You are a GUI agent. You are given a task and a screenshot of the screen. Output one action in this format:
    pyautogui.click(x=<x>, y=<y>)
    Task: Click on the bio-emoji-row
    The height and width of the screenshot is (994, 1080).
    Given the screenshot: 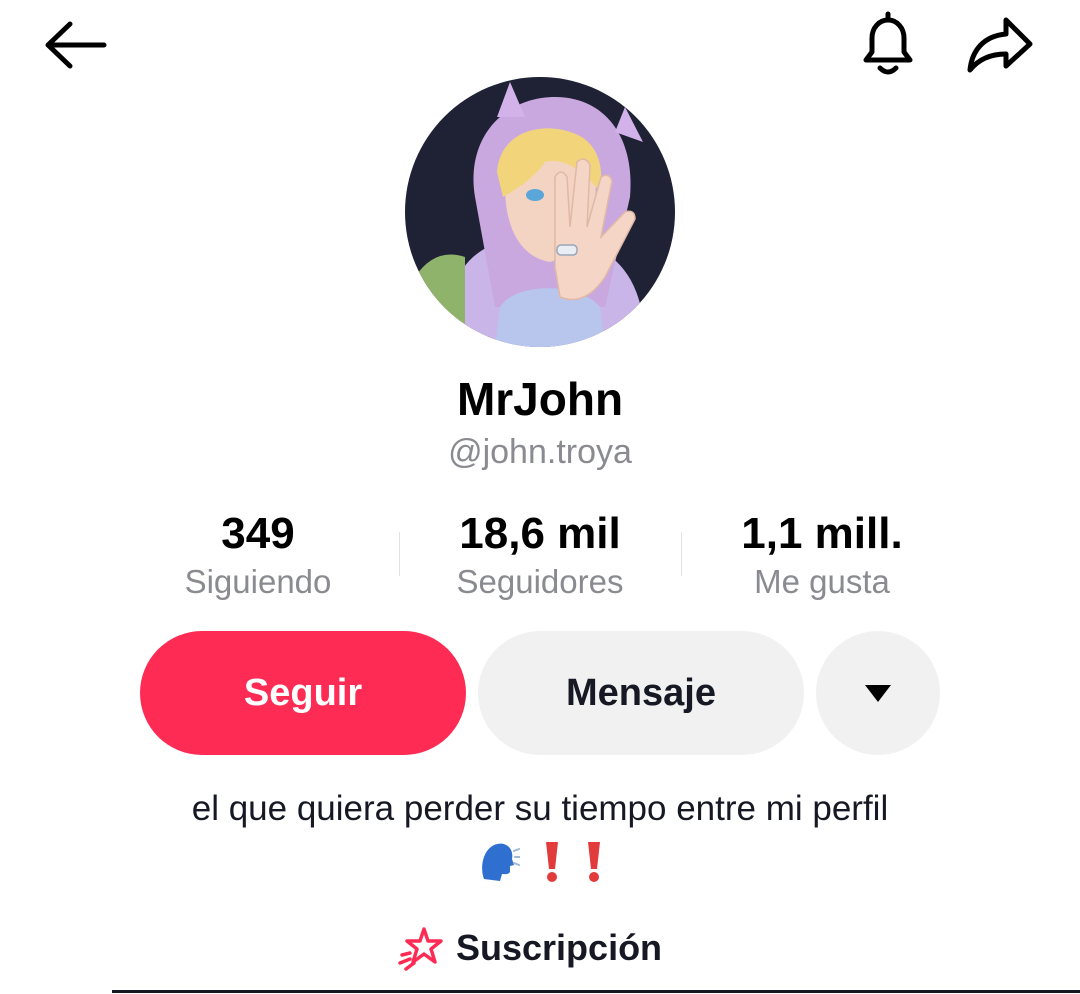 What is the action you would take?
    pyautogui.click(x=540, y=863)
    